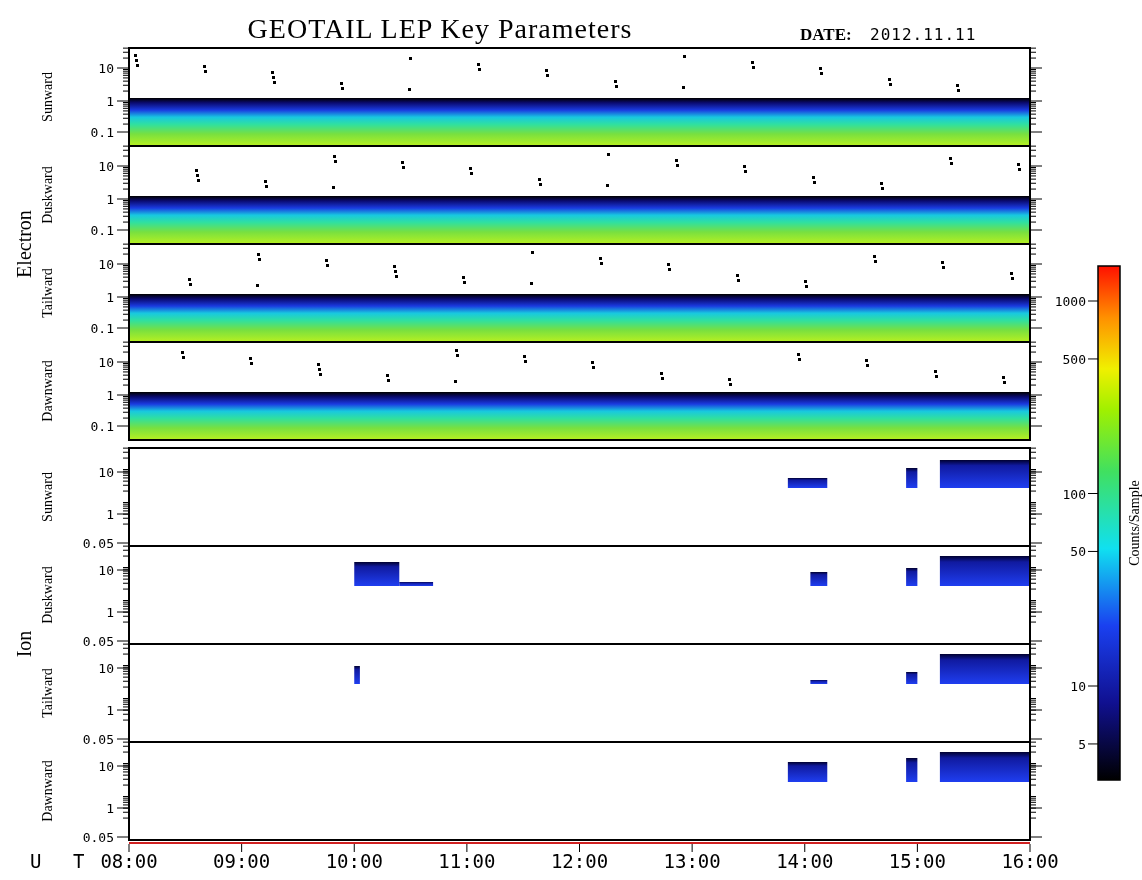 The width and height of the screenshot is (1142, 880). What do you see at coordinates (826, 34) in the screenshot?
I see `date-label: DATE:` at bounding box center [826, 34].